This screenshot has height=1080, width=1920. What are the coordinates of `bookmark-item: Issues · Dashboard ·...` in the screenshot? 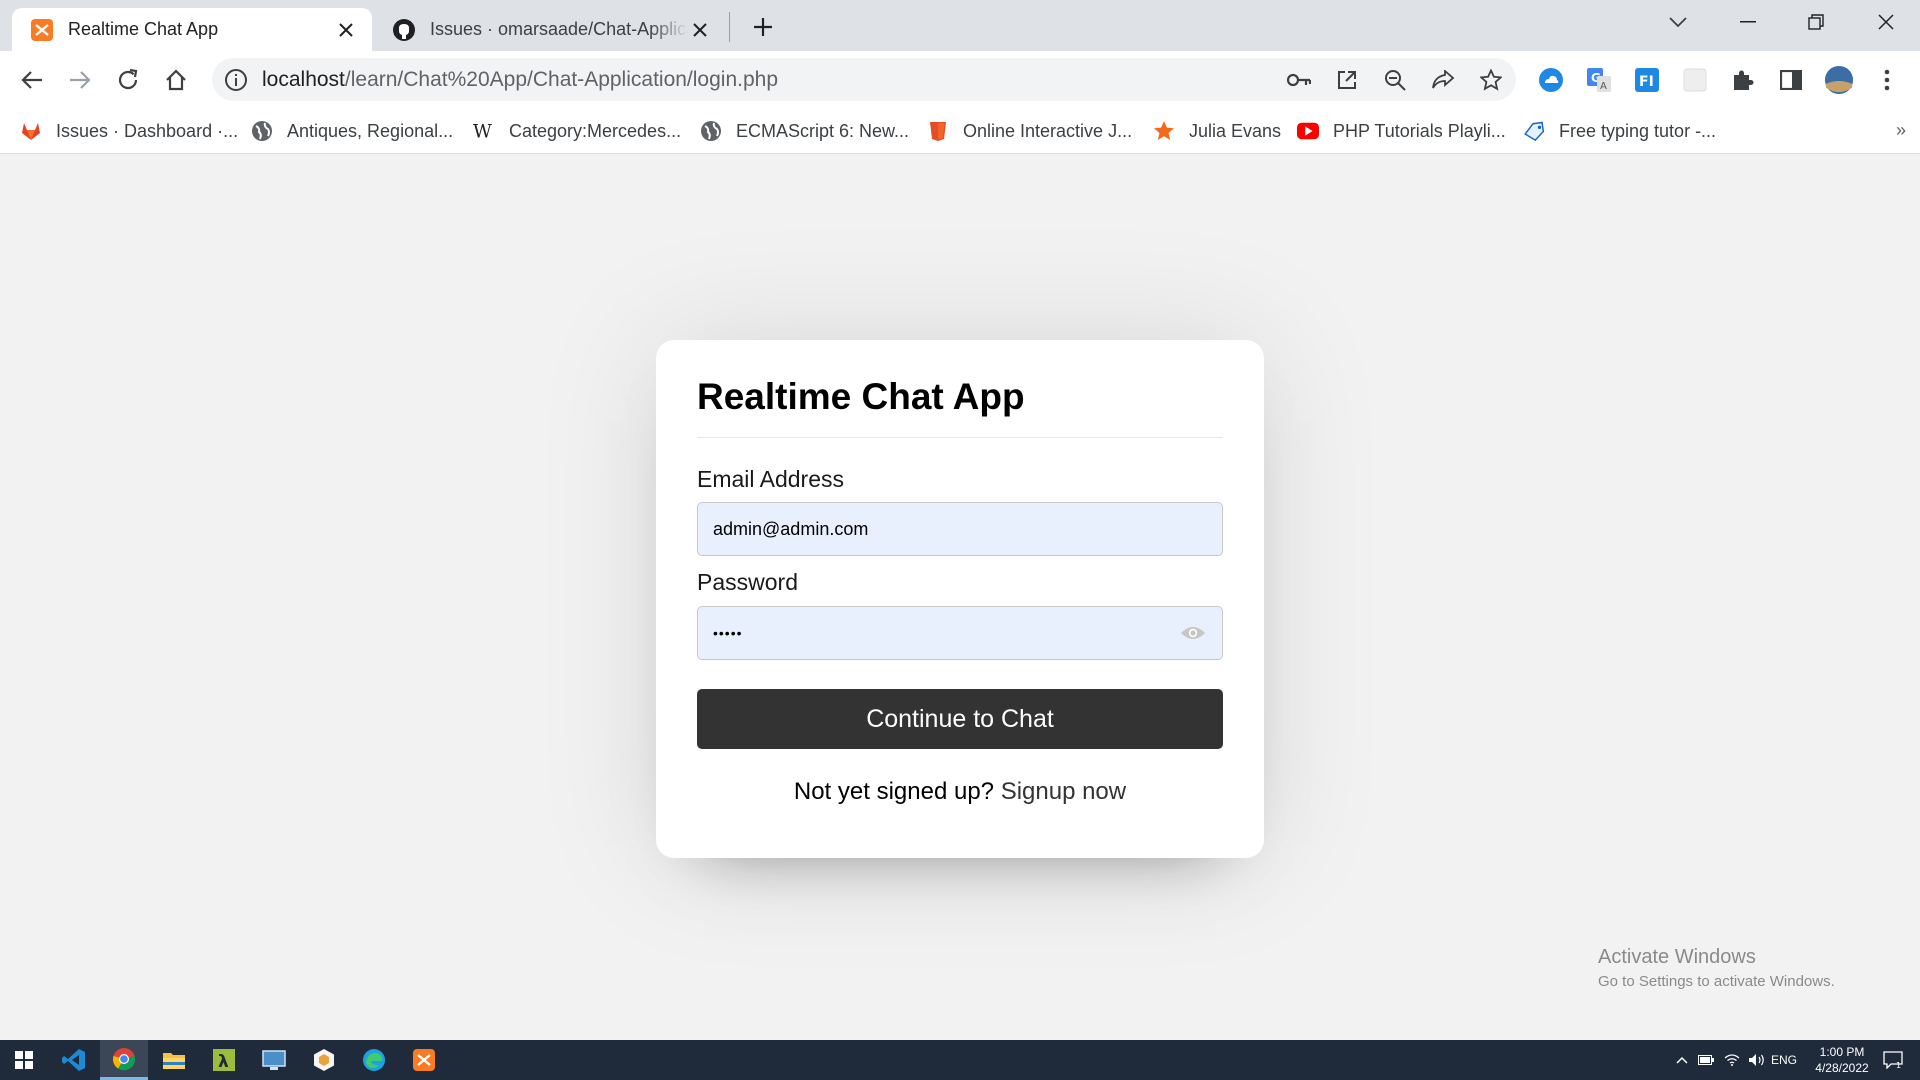 It's located at (129, 131).